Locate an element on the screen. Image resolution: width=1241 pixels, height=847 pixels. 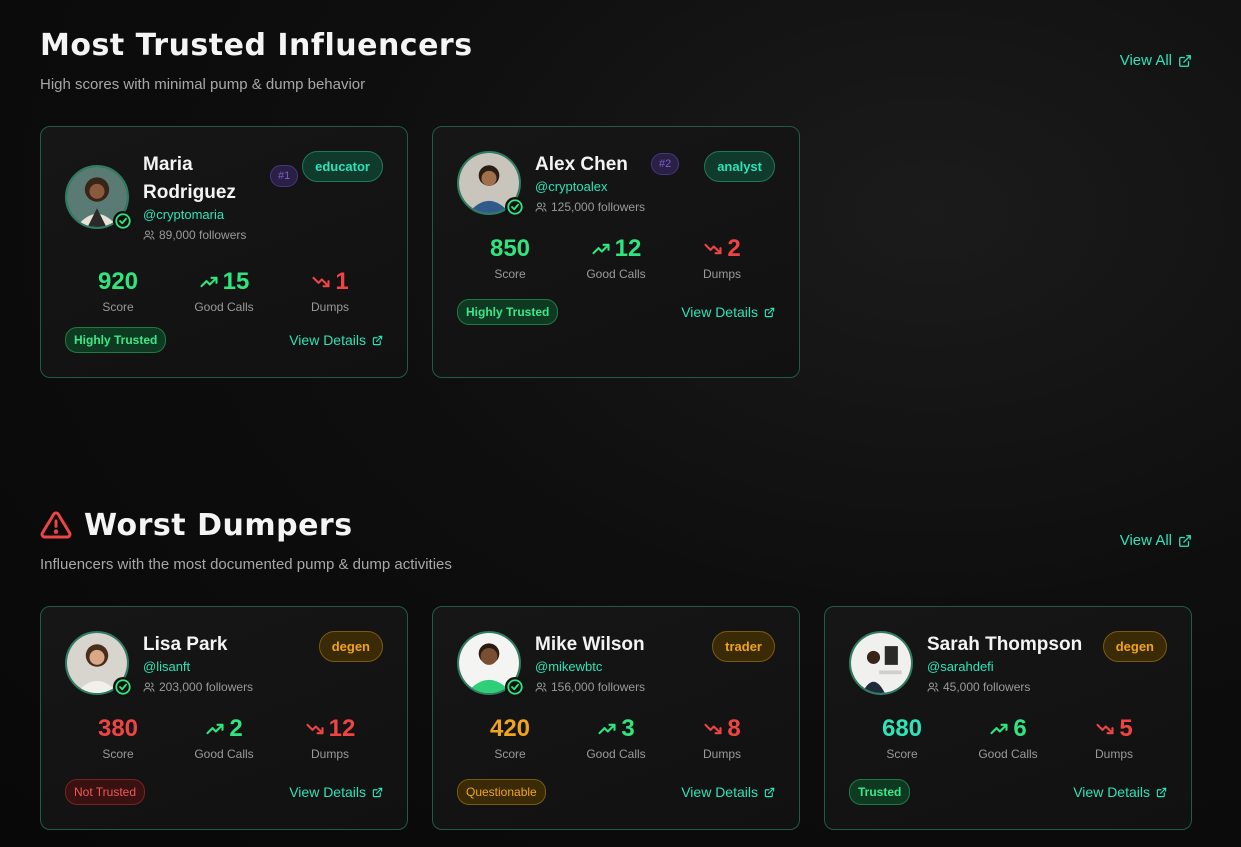
influencer-info: Lisa Park @lisanft 203,000 followers is located at coordinates (198, 663).